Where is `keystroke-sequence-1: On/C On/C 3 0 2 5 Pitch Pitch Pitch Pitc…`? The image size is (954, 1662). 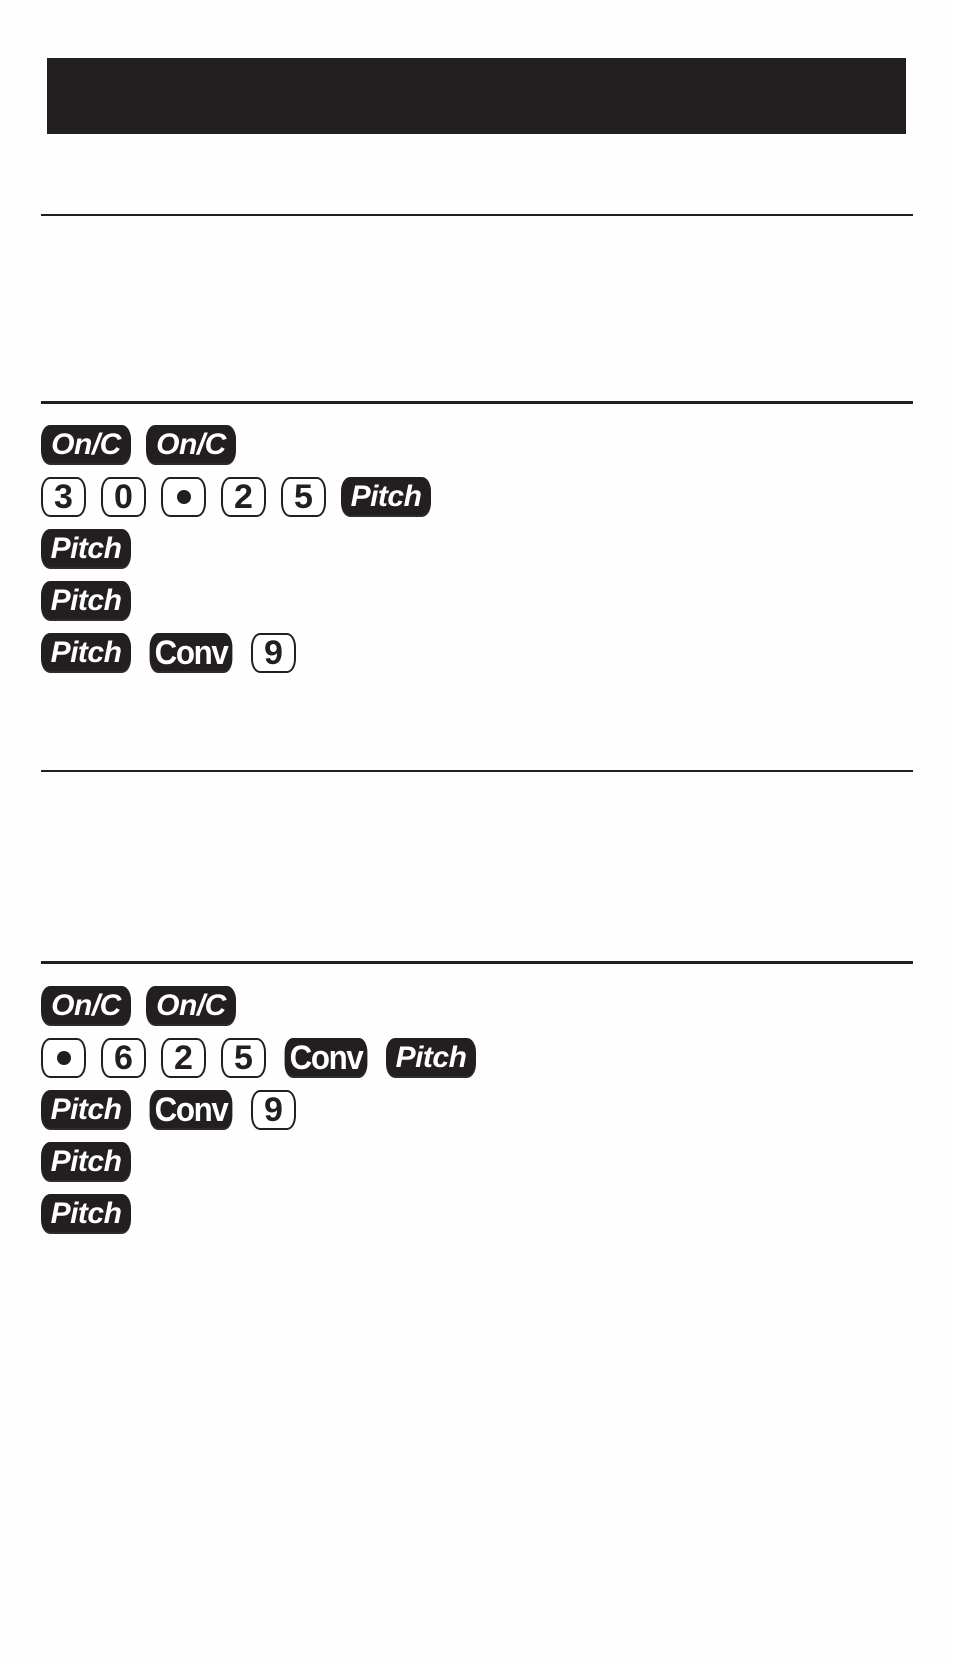
keystroke-sequence-1: On/C On/C 3 0 2 5 Pitch Pitch Pitch Pitc… is located at coordinates (243, 555).